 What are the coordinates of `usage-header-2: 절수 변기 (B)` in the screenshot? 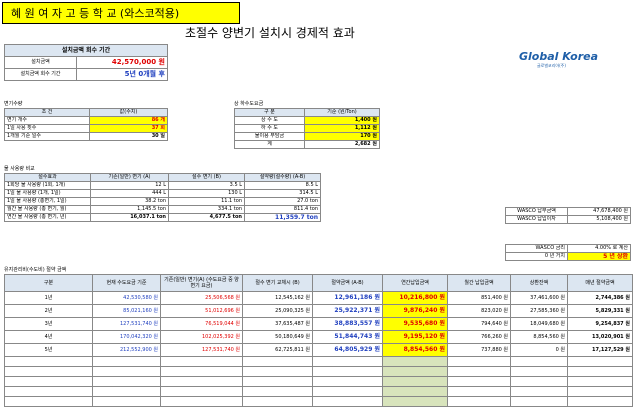 It's located at (206, 177).